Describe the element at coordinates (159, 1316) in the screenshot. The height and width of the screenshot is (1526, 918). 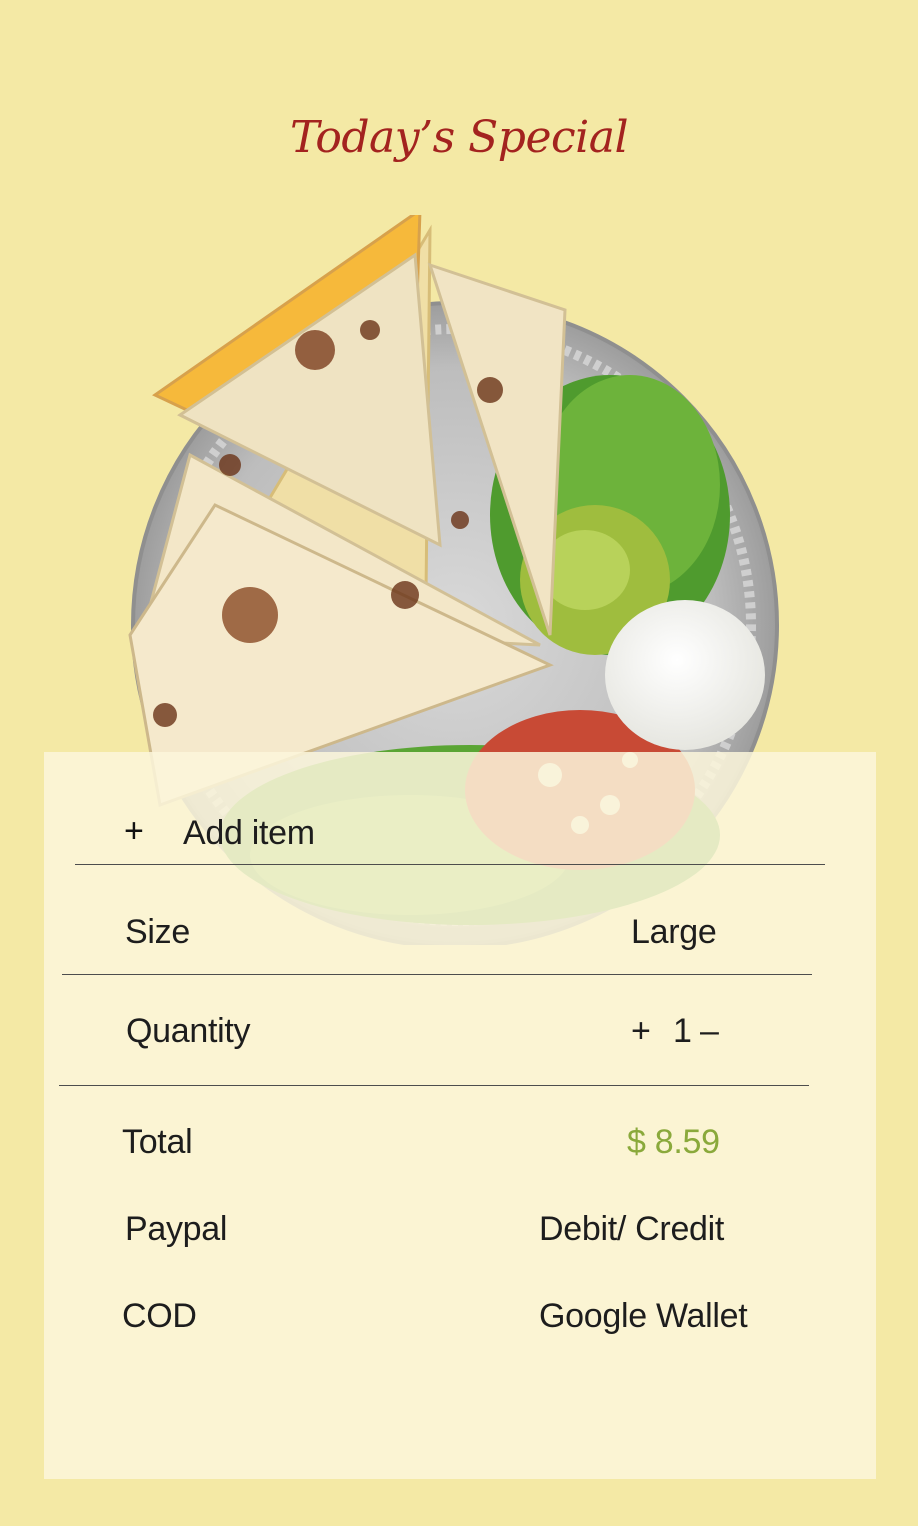
I see `payment-option-cod: COD` at that location.